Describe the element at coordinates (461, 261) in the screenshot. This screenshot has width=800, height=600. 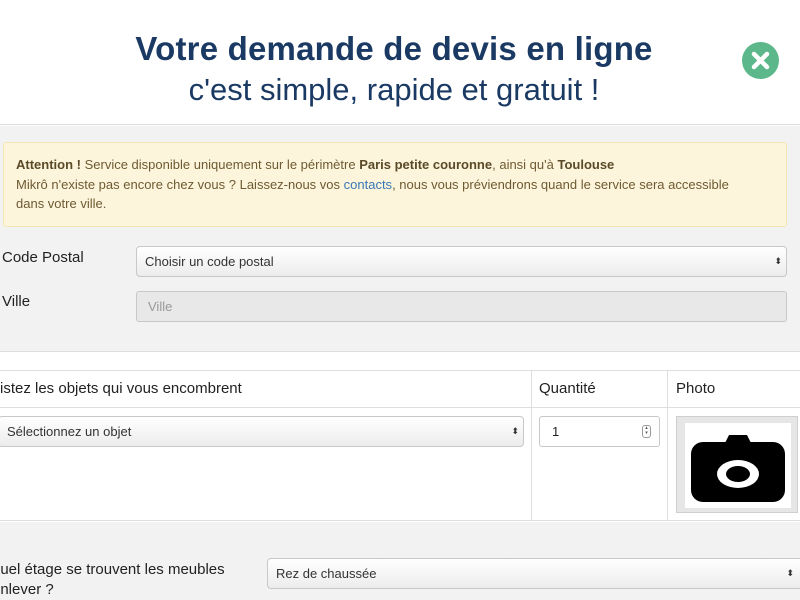
I see `postal-code-select: Choisir un code postal ⬍` at that location.